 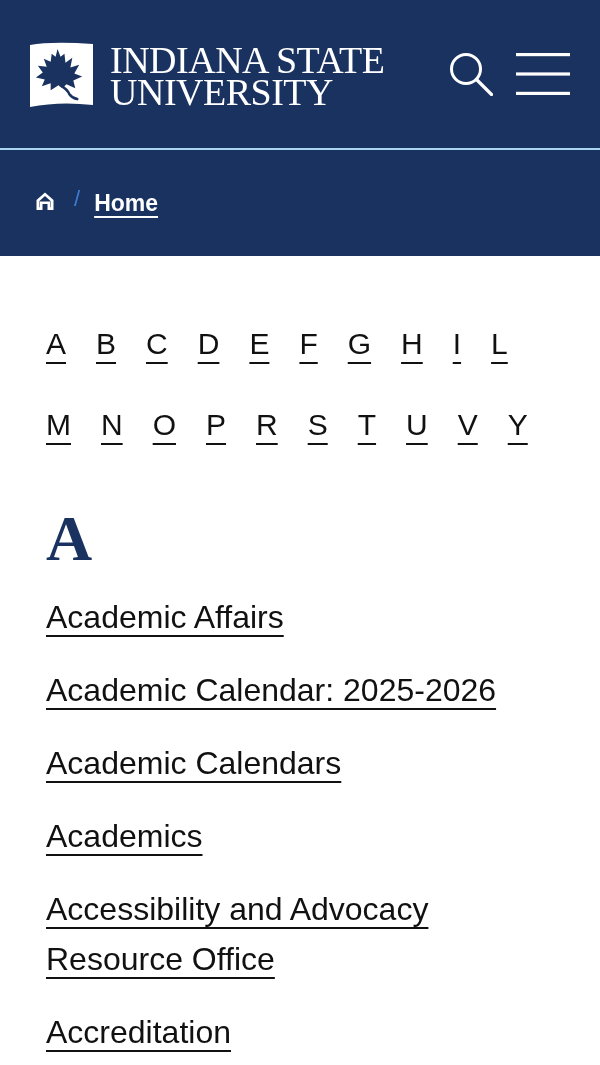 I want to click on letter-link: M, so click(x=58, y=425).